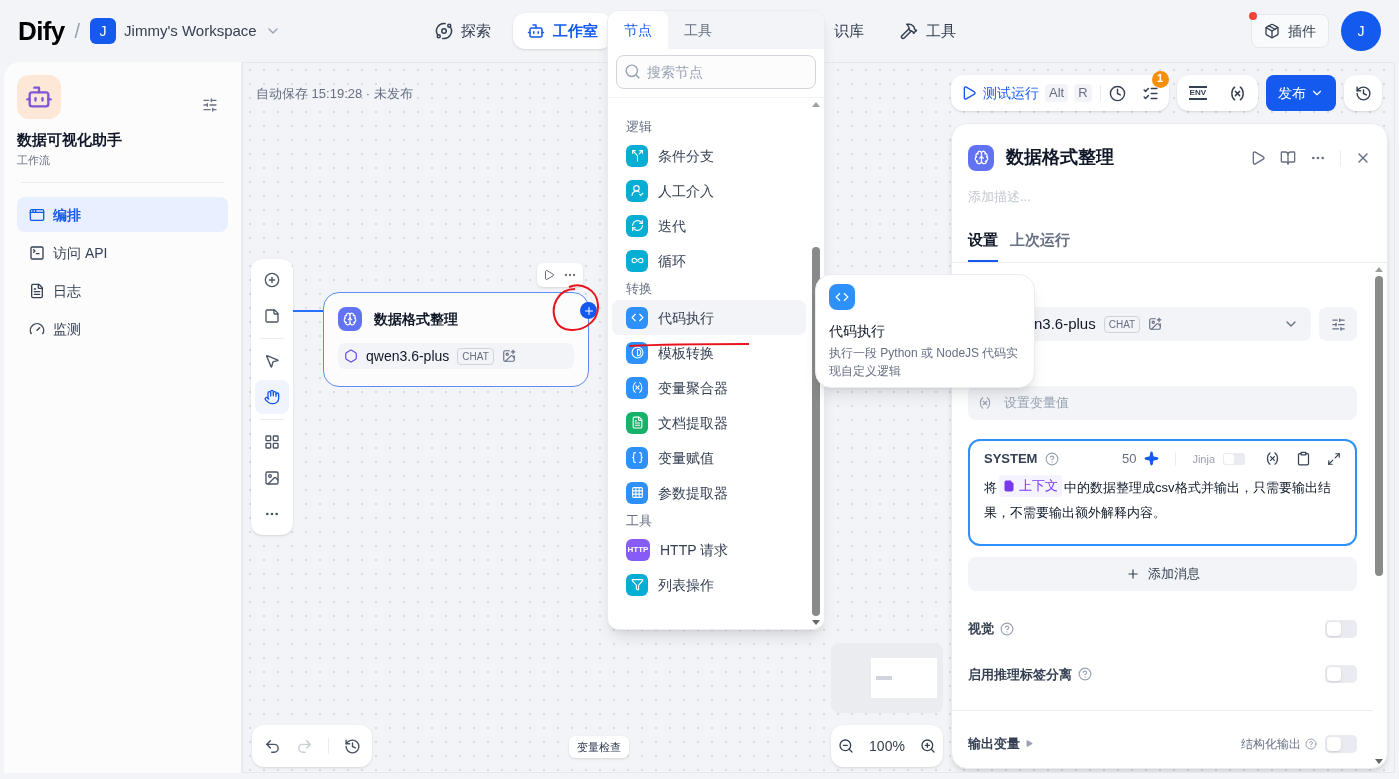 The width and height of the screenshot is (1399, 779). I want to click on group-title: 逻辑, so click(639, 127).